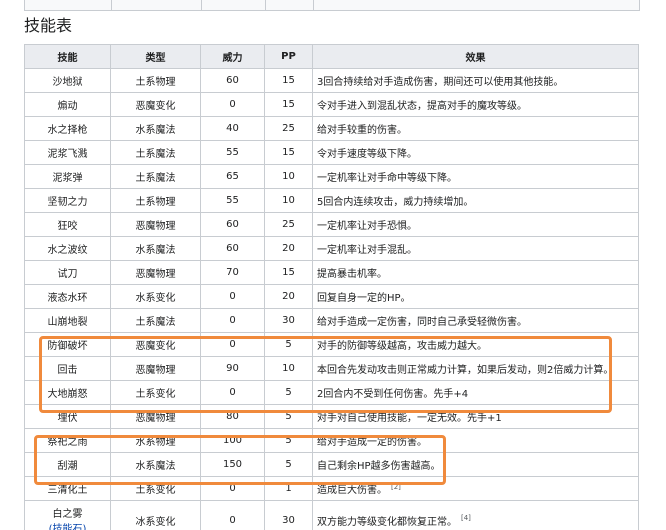 The width and height of the screenshot is (666, 530). I want to click on table-row: 山崩地裂 土系魔法 0 30 给对手造成一定伤害，同时自己承受轻微伤害。, so click(331, 320).